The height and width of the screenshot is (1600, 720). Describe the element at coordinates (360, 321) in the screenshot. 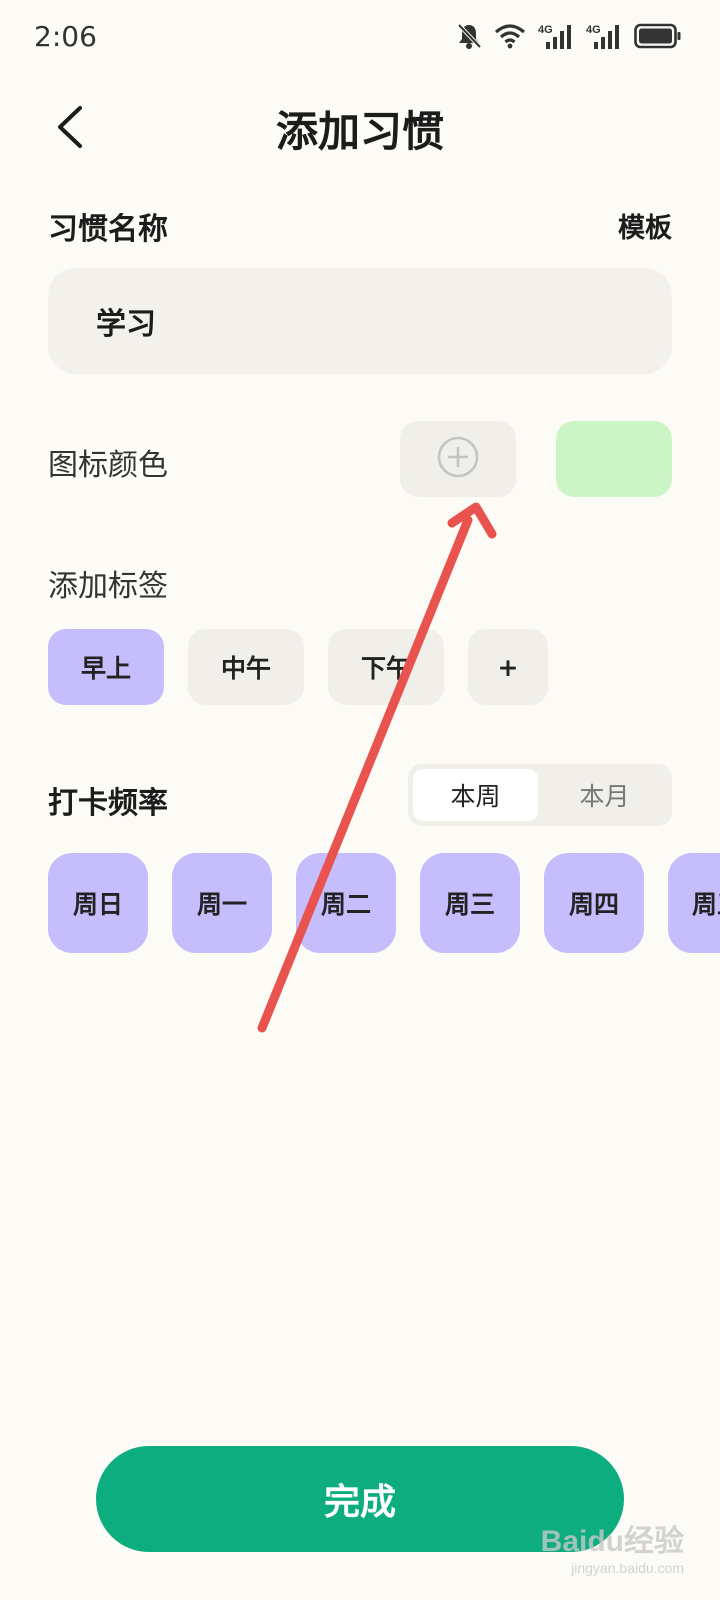

I see `habit-name-input: 学习` at that location.